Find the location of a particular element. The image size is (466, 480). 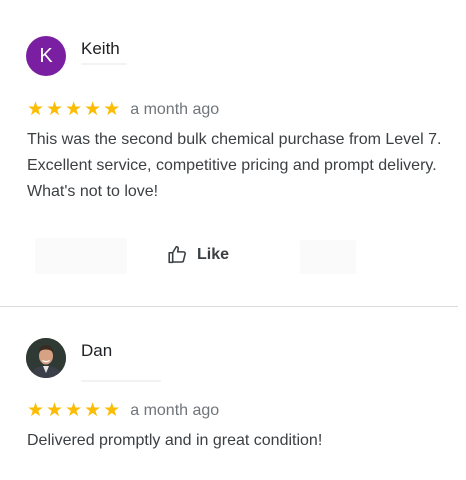

thumbs-up-icon is located at coordinates (177, 254).